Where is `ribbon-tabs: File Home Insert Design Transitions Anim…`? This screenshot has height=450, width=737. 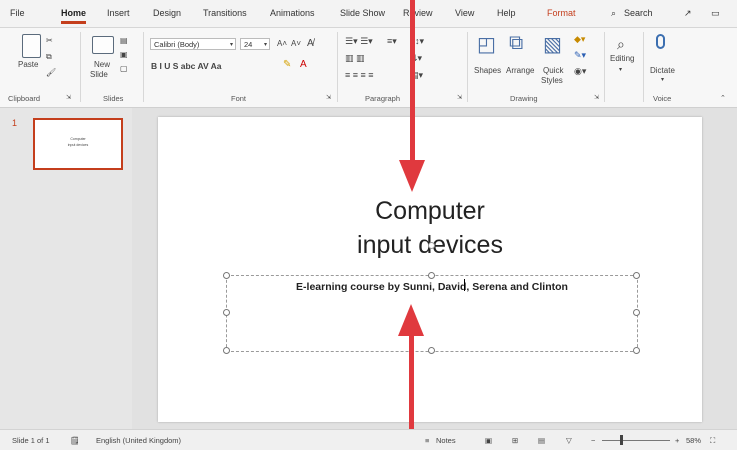 ribbon-tabs: File Home Insert Design Transitions Anim… is located at coordinates (368, 14).